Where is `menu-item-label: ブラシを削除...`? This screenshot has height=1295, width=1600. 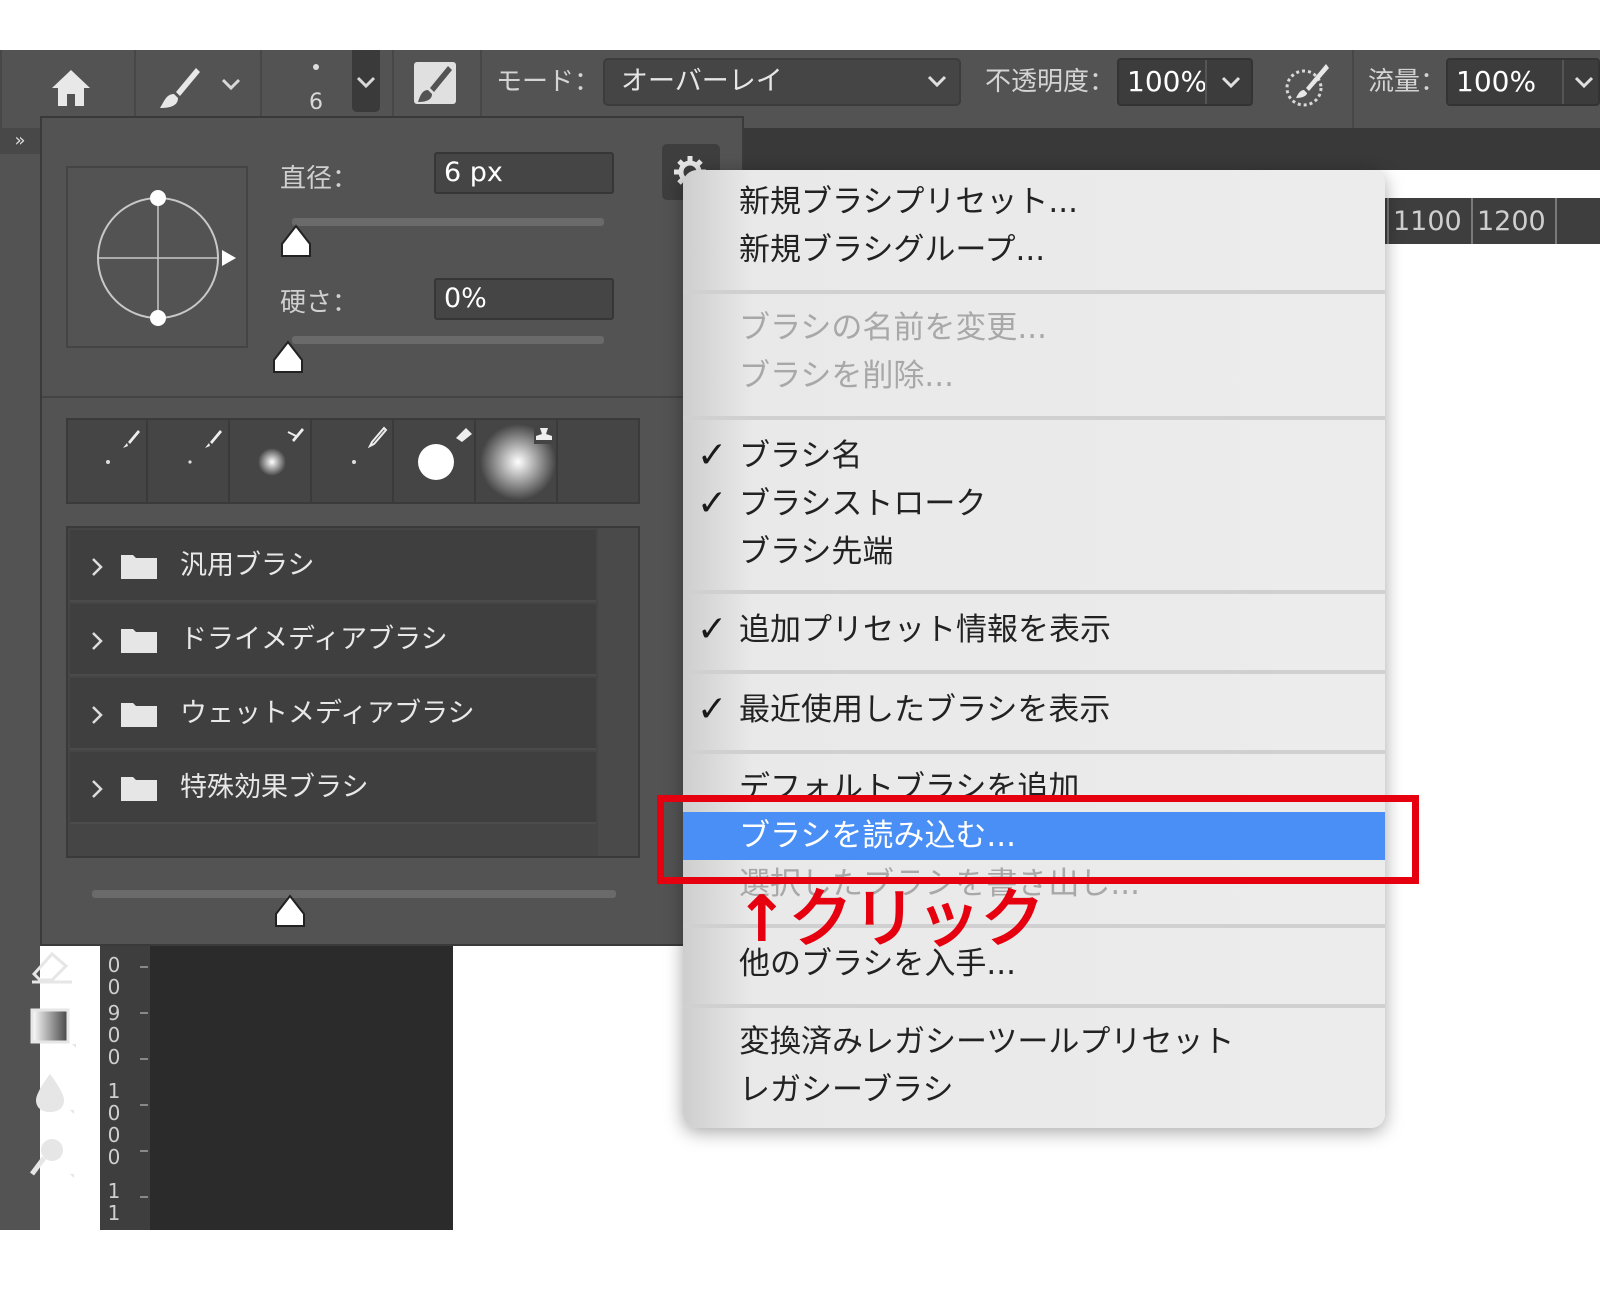
menu-item-label: ブラシを削除... is located at coordinates (846, 376).